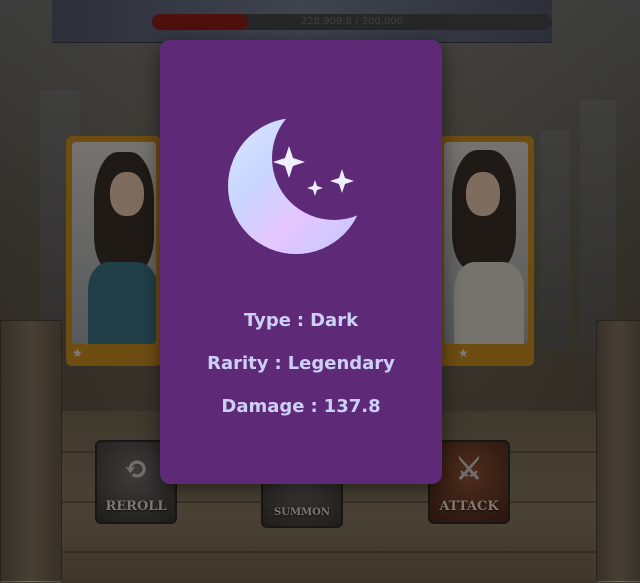  I want to click on type-value: Dark, so click(334, 320).